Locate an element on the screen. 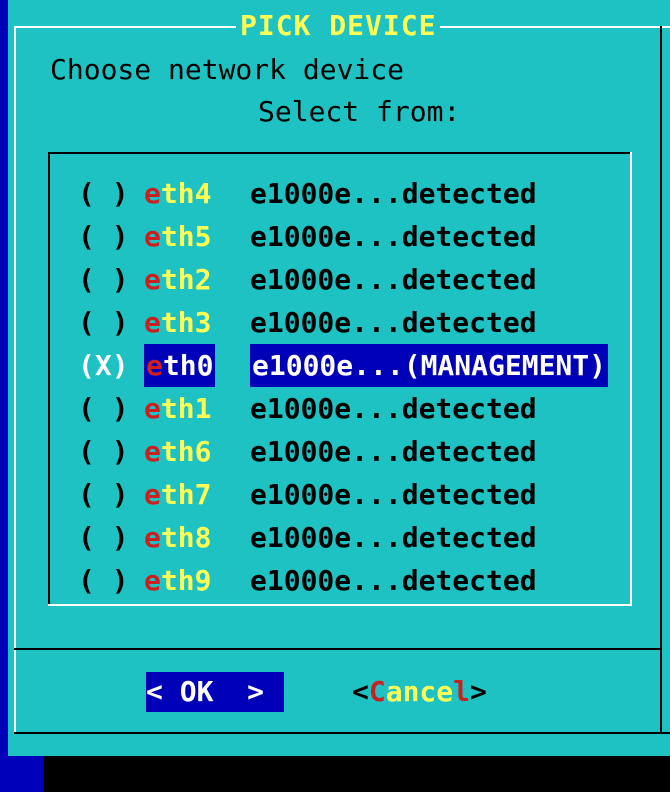 This screenshot has width=670, height=792. ok-label: OK is located at coordinates (196, 691).